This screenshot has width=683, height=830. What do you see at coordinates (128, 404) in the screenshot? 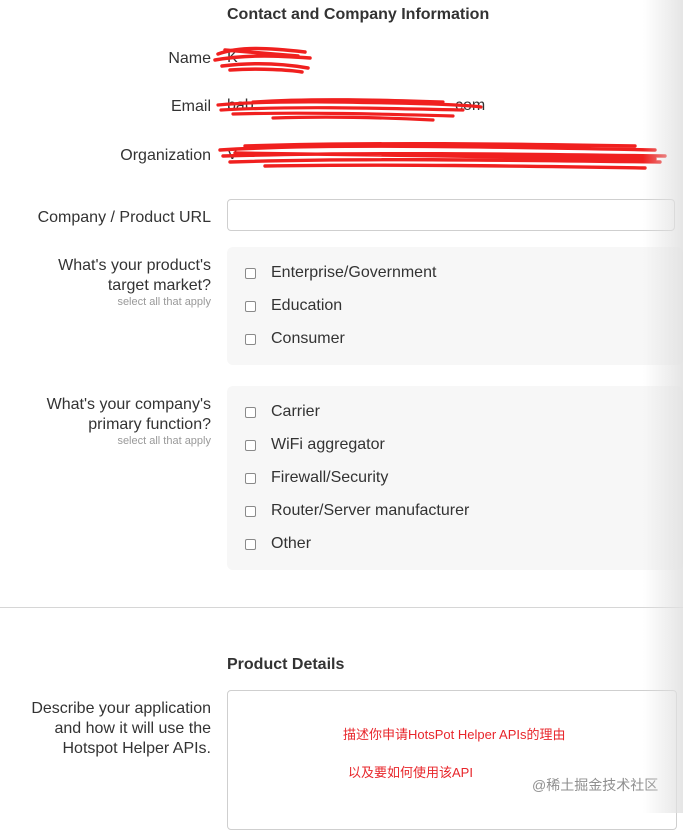
I see `primary-function-label-line1: What's your company's` at bounding box center [128, 404].